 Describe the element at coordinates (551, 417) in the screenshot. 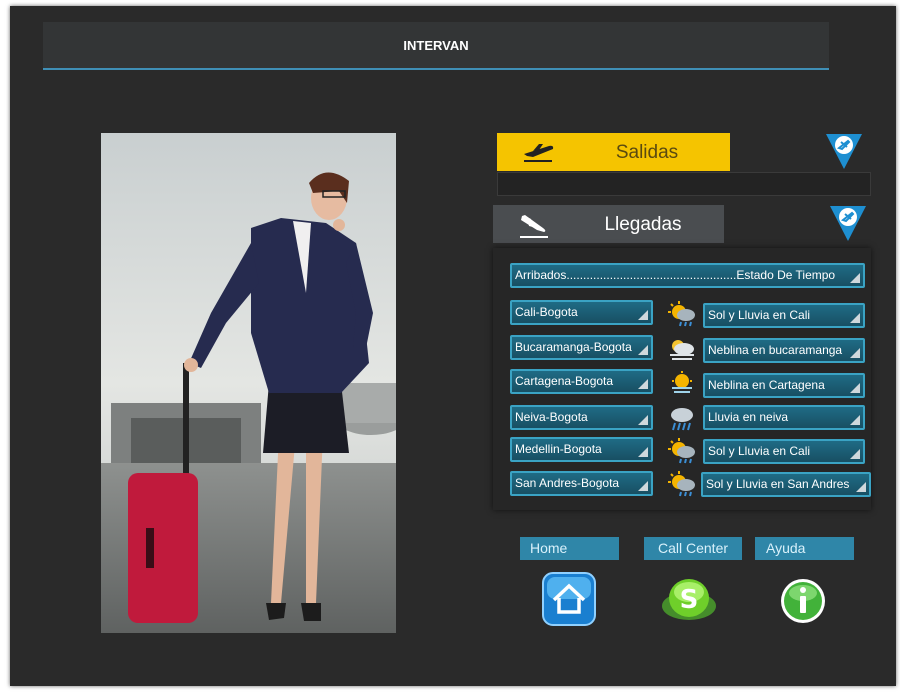

I see `route-label: Neiva-Bogota` at that location.